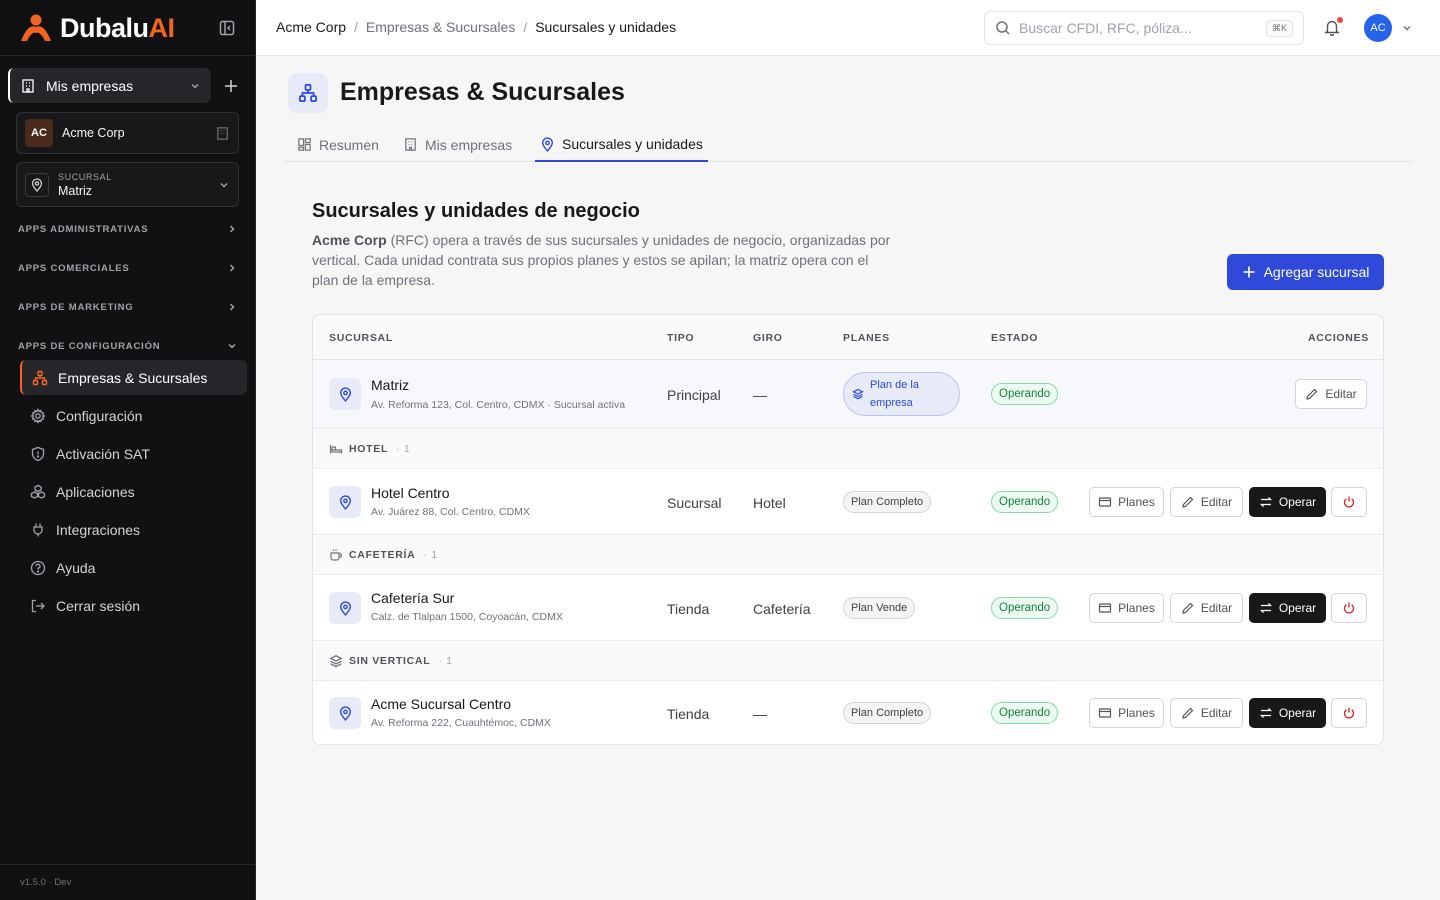 This screenshot has height=900, width=1440. Describe the element at coordinates (336, 660) in the screenshot. I see `layers-icon` at that location.